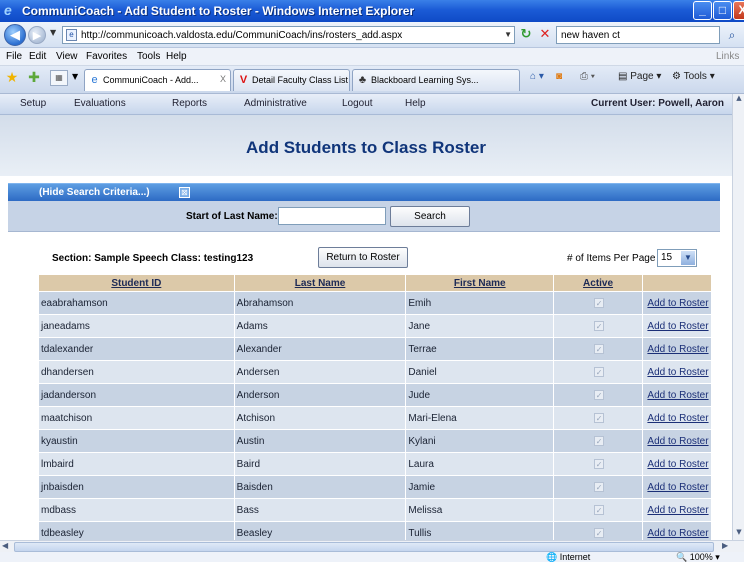  Describe the element at coordinates (364, 192) in the screenshot. I see `search-criteria-bar: (Hide Search Criteria...) ⊠` at that location.